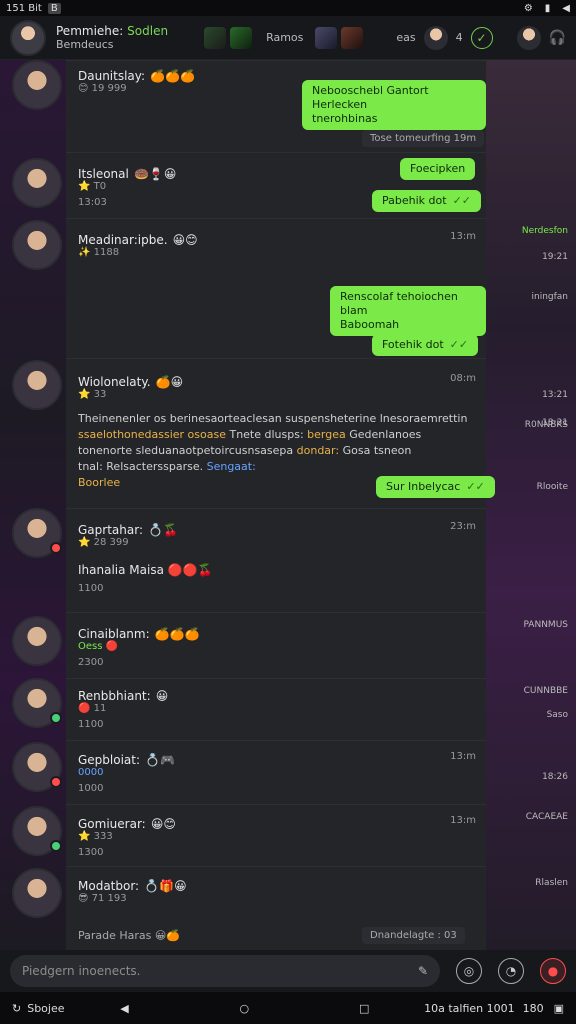 The height and width of the screenshot is (1024, 576). I want to click on preview-line: ssaelothonedassier osoase, so click(152, 434).